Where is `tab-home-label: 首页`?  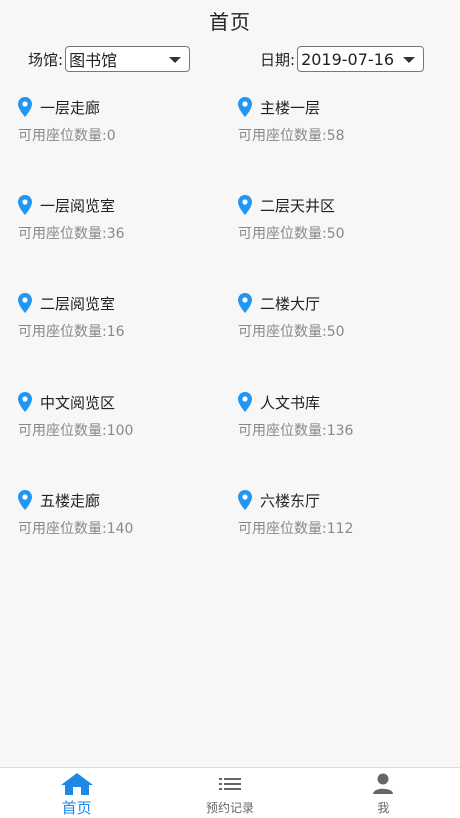 tab-home-label: 首页 is located at coordinates (76, 808).